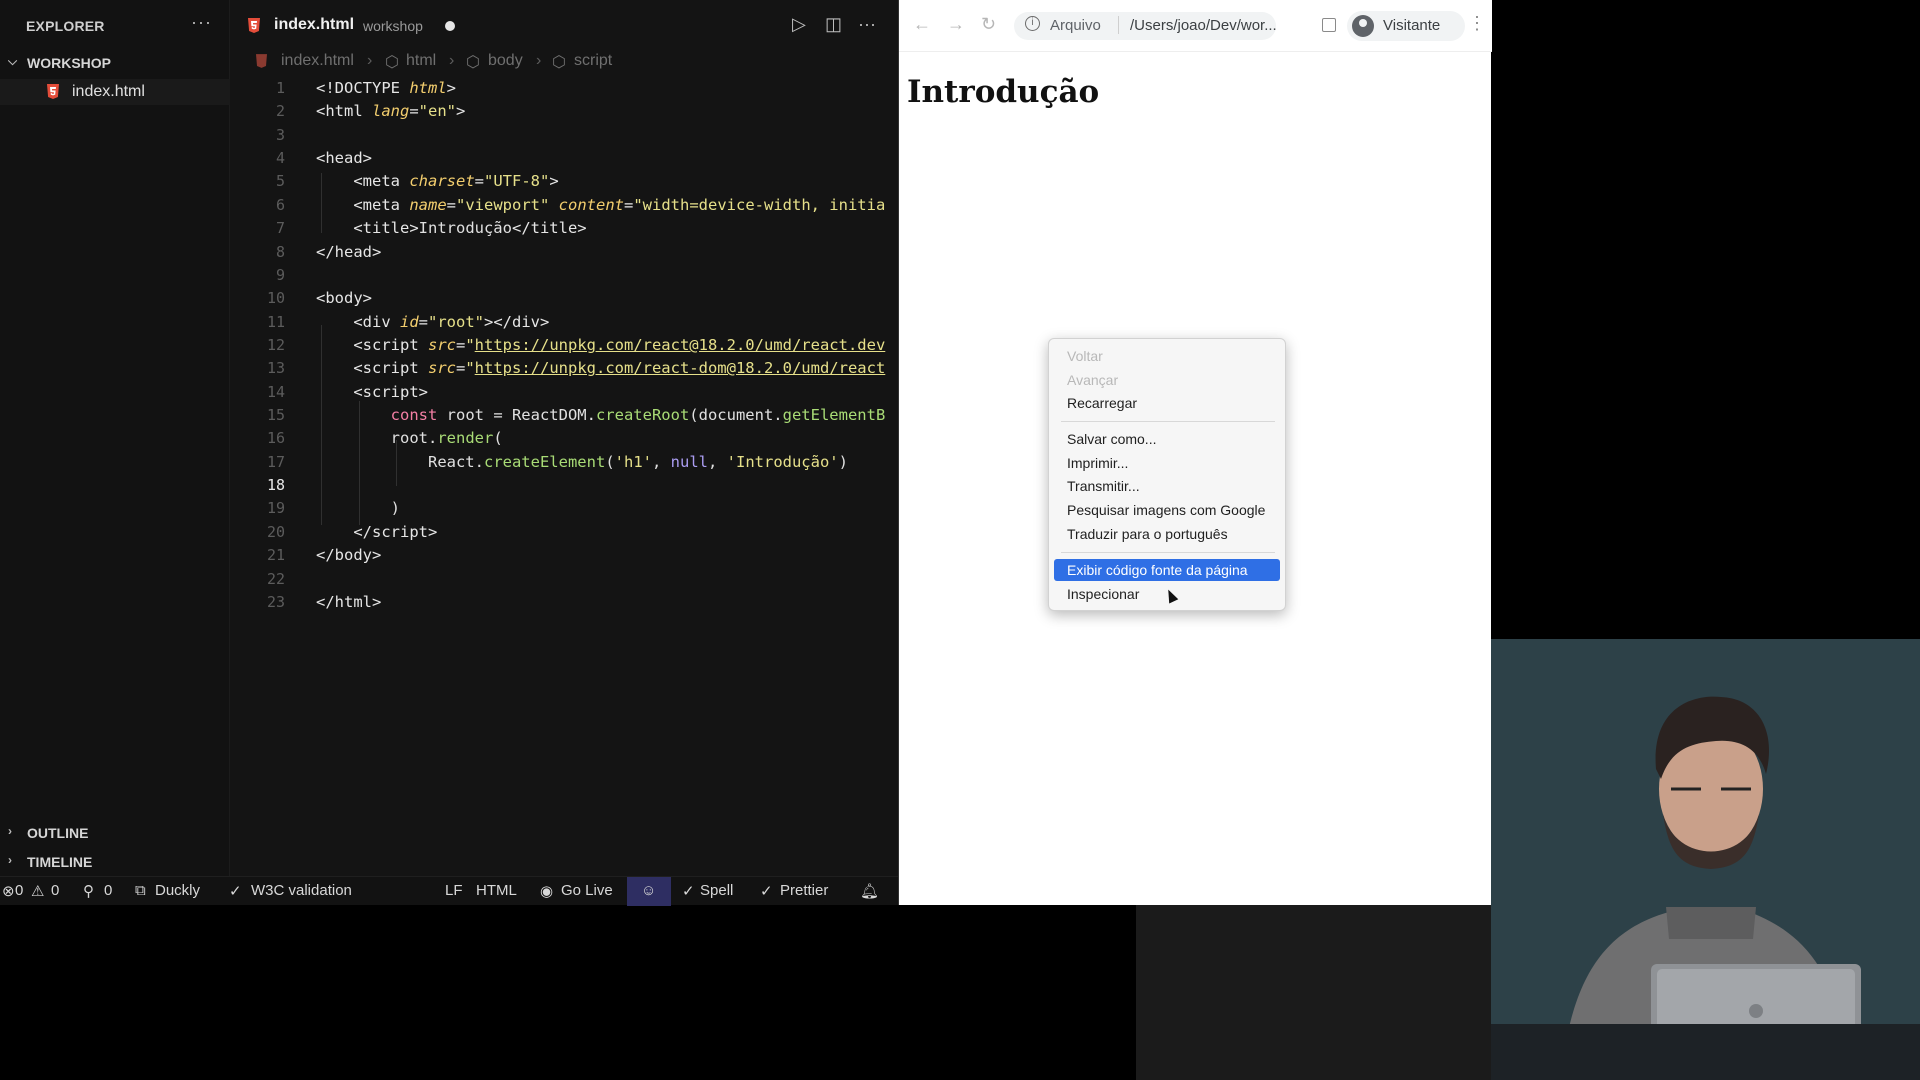 Image resolution: width=1920 pixels, height=1080 pixels. I want to click on line-number: 3, so click(280, 135).